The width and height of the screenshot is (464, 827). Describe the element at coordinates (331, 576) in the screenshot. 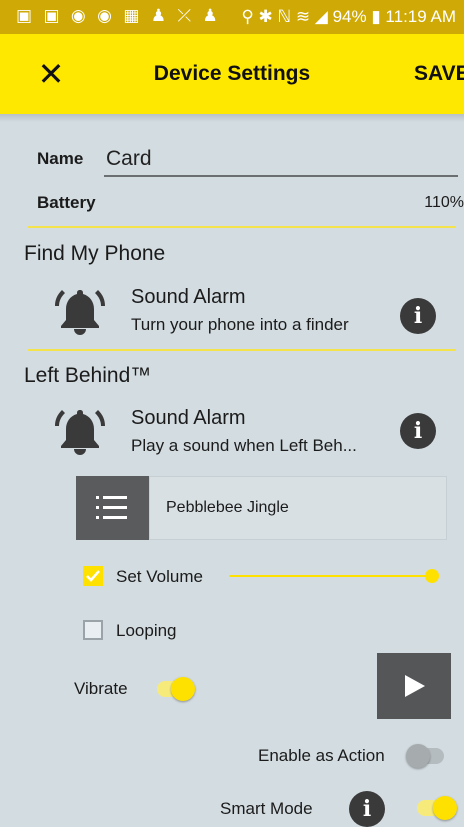

I see `volume-slider-track` at that location.